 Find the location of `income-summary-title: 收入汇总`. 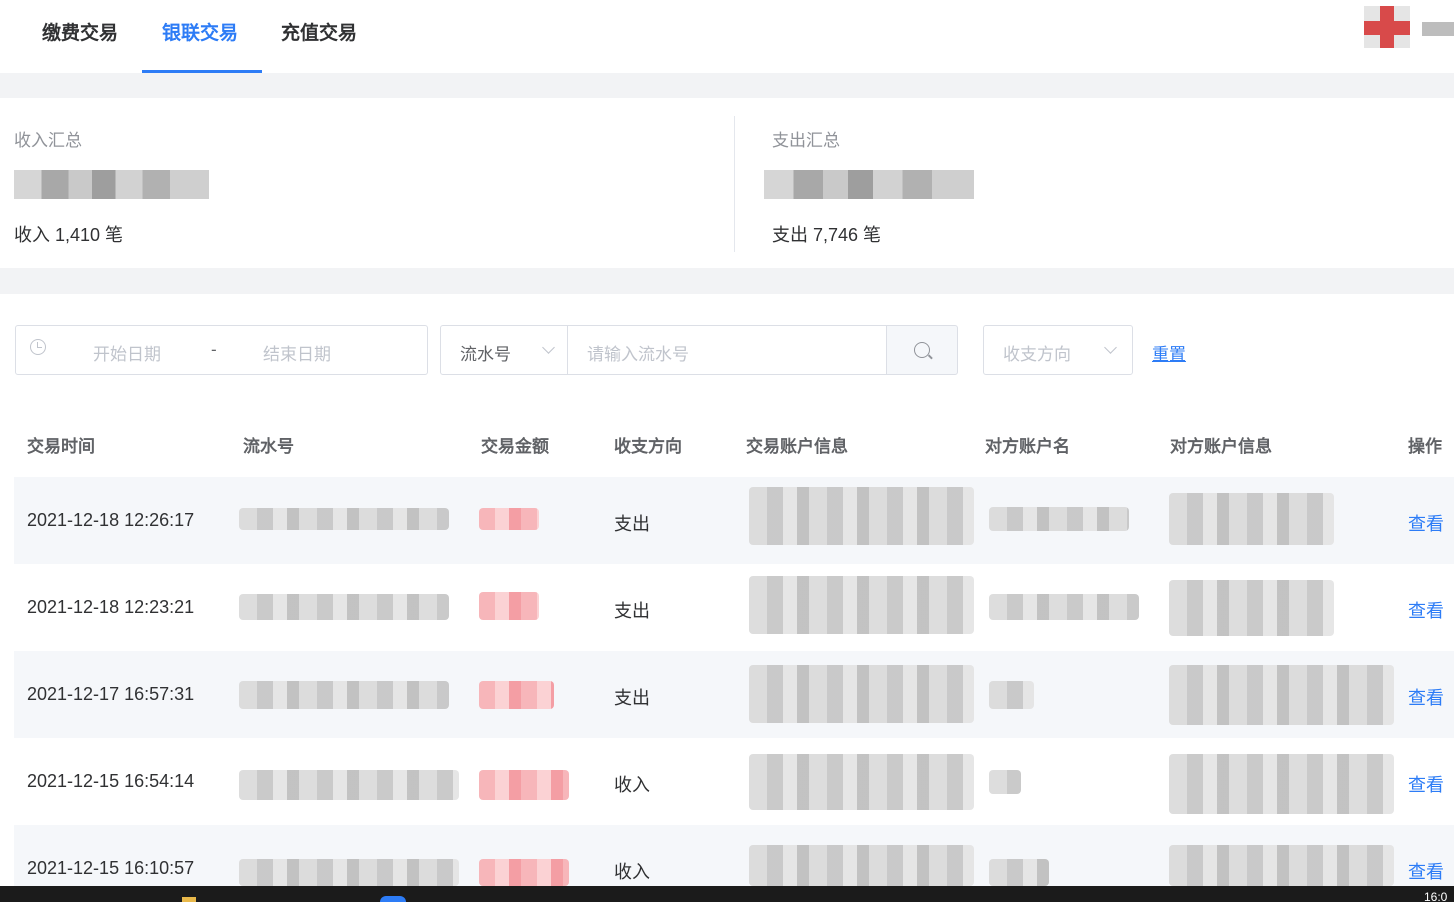

income-summary-title: 收入汇总 is located at coordinates (48, 140).